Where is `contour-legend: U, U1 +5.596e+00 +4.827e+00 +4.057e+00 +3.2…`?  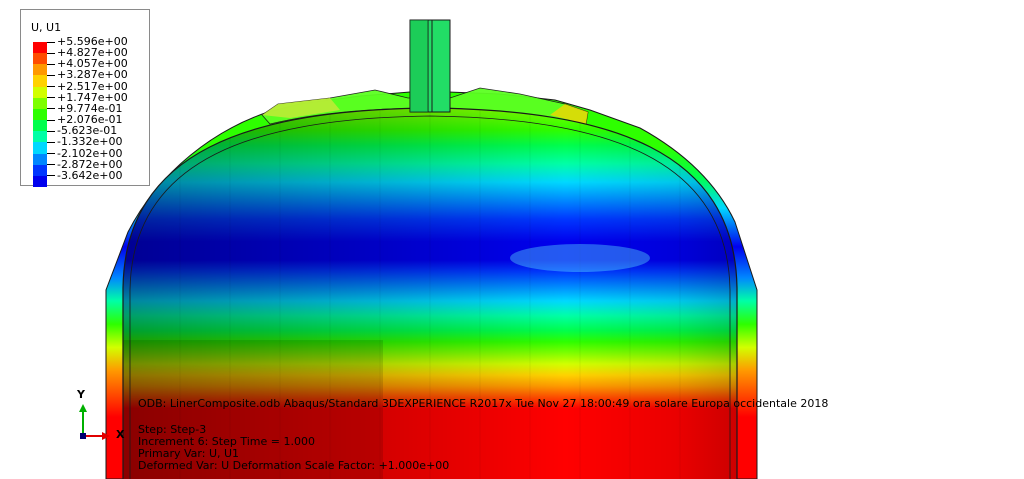 contour-legend: U, U1 +5.596e+00 +4.827e+00 +4.057e+00 +3.2… is located at coordinates (85, 98).